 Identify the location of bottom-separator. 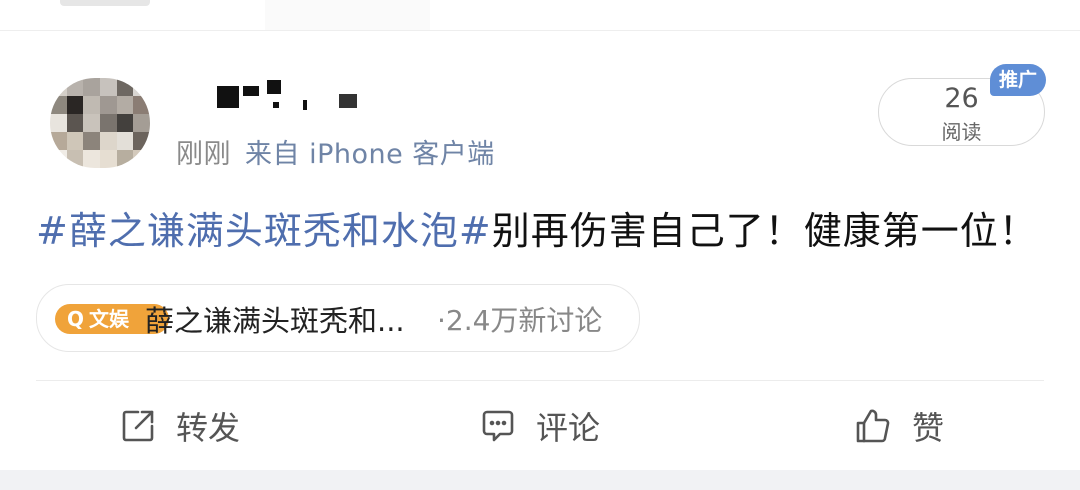
(540, 480).